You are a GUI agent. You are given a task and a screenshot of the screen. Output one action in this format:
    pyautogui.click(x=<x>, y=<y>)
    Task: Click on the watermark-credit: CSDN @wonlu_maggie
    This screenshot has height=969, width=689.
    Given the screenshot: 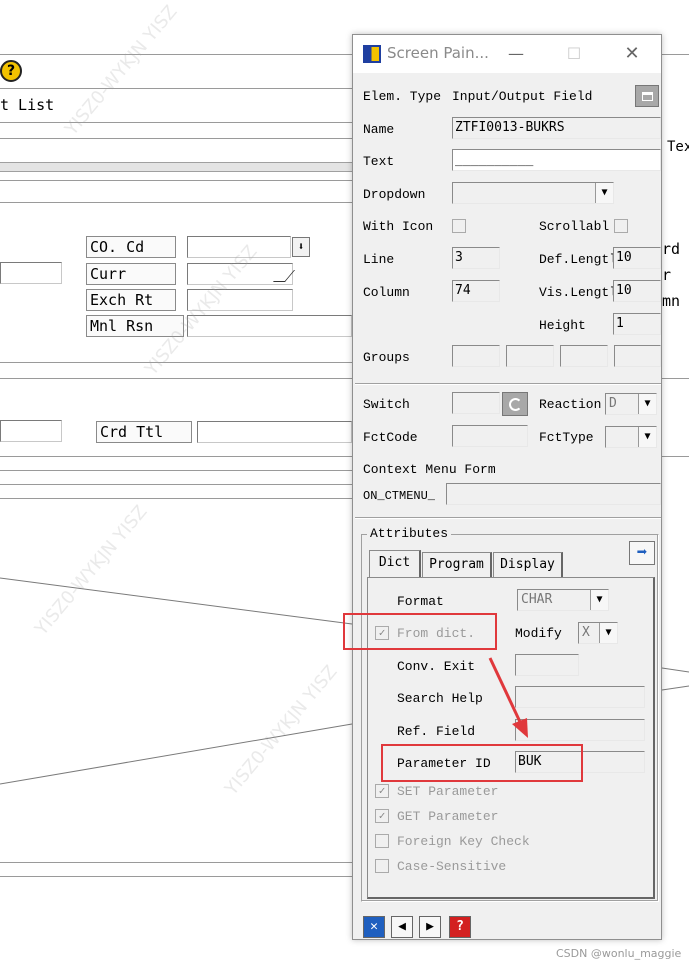 What is the action you would take?
    pyautogui.click(x=619, y=953)
    